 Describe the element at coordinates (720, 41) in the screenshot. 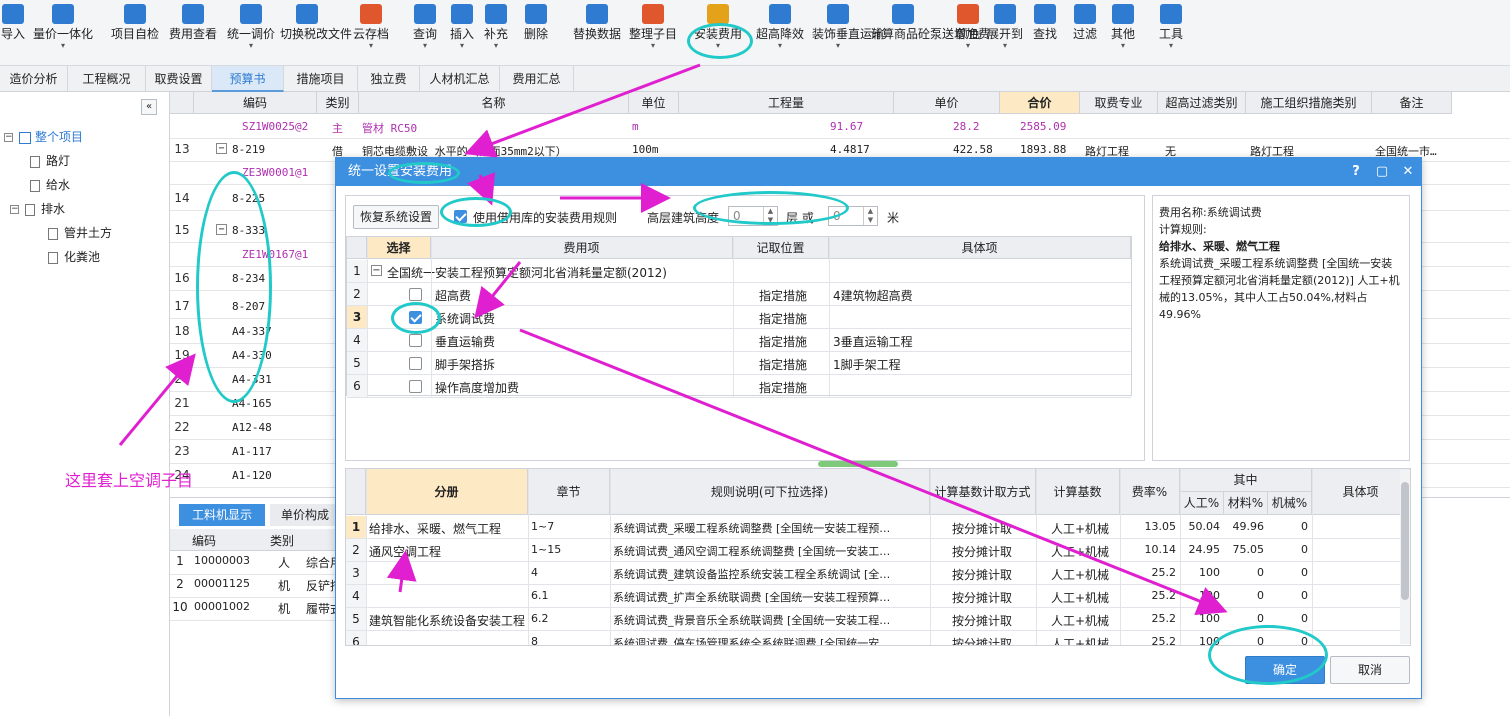

I see `highlight-install-fee` at that location.